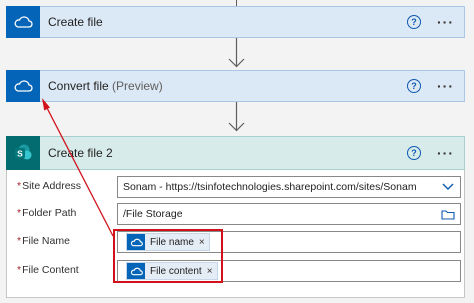  Describe the element at coordinates (235, 86) in the screenshot. I see `convert-file-card-header: Convert file (Preview) ? ···` at that location.